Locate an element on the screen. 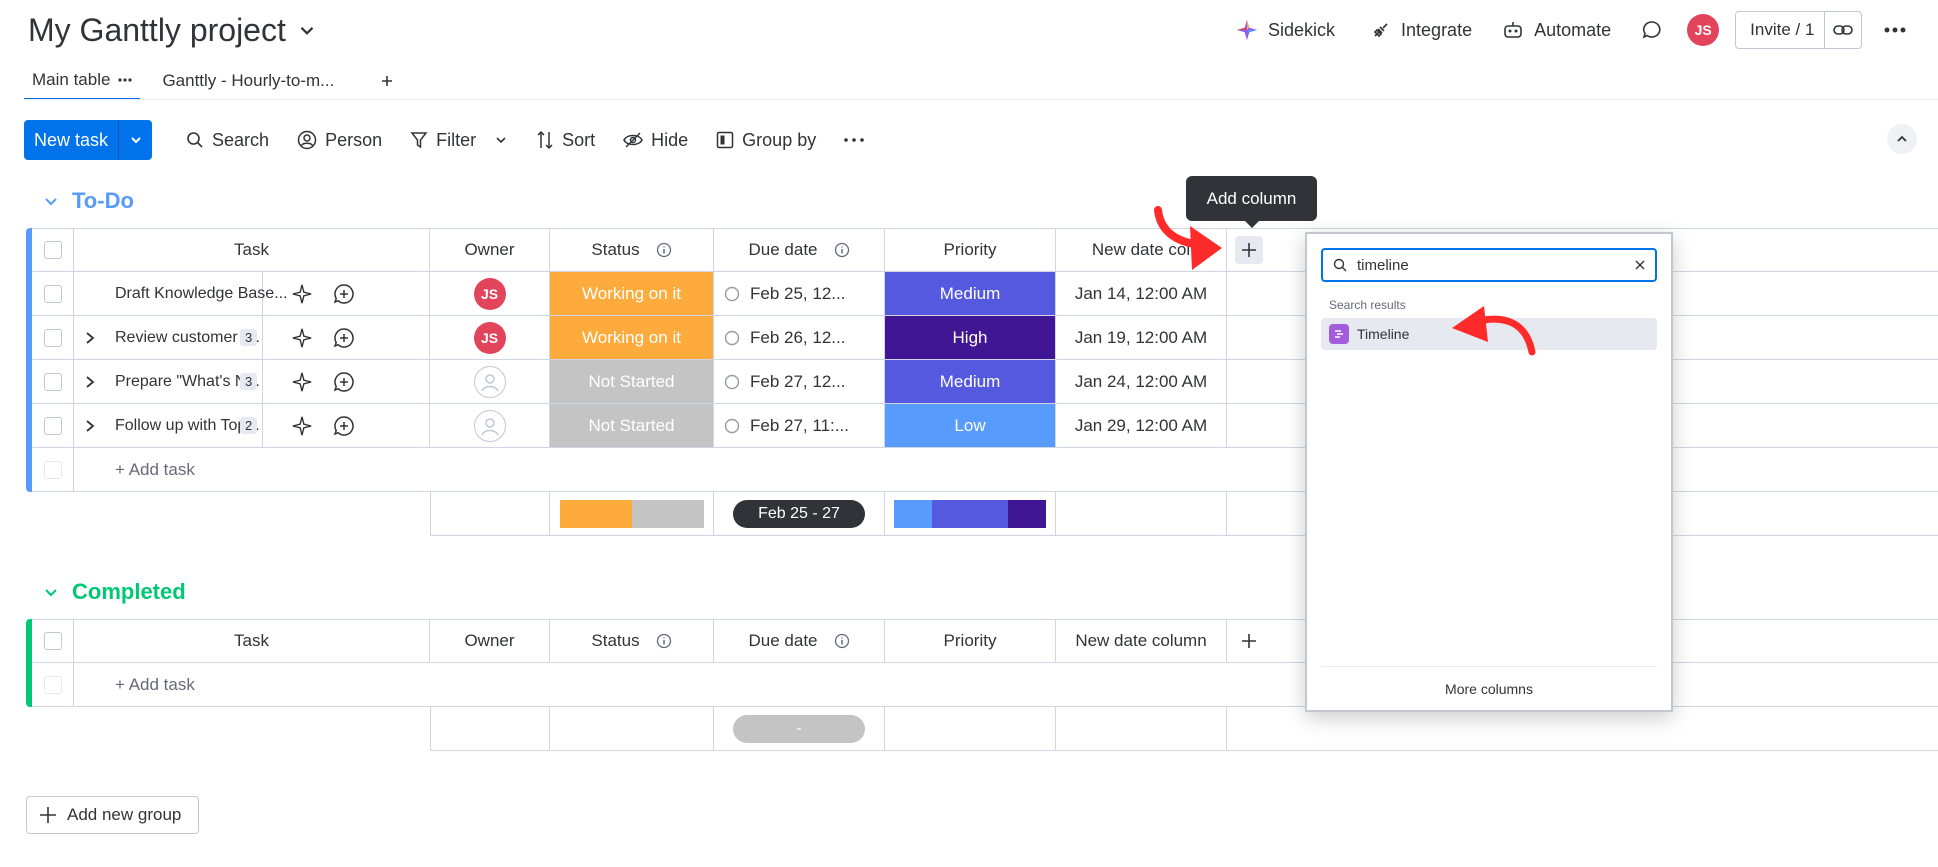  sort-button: Sort is located at coordinates (565, 140).